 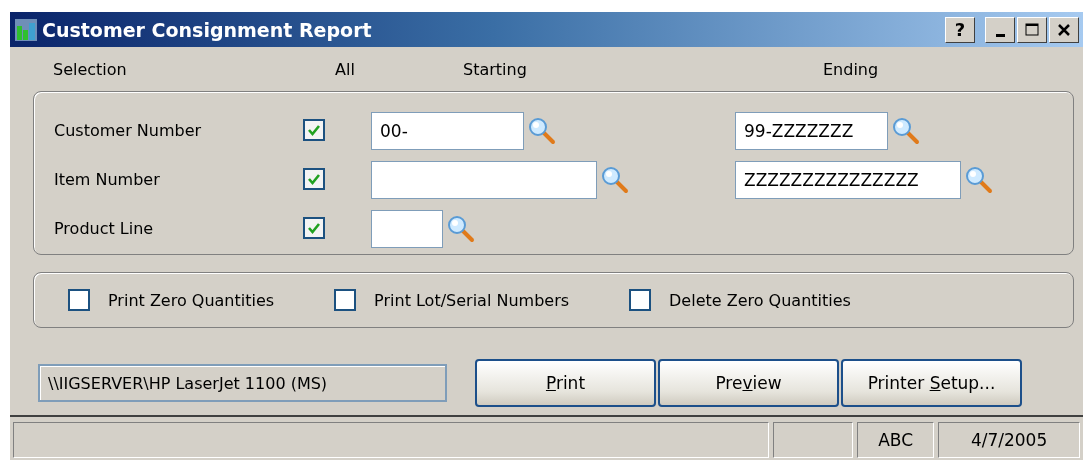 I want to click on maximize-button, so click(x=1032, y=29).